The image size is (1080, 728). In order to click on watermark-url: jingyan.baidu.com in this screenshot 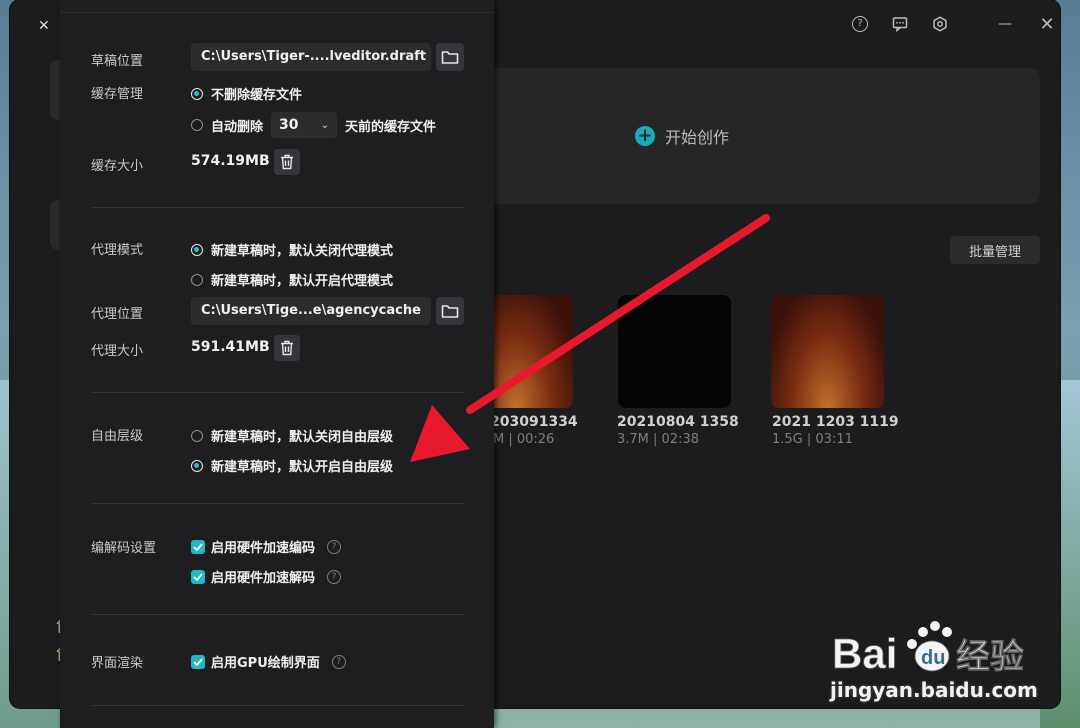, I will do `click(934, 690)`.